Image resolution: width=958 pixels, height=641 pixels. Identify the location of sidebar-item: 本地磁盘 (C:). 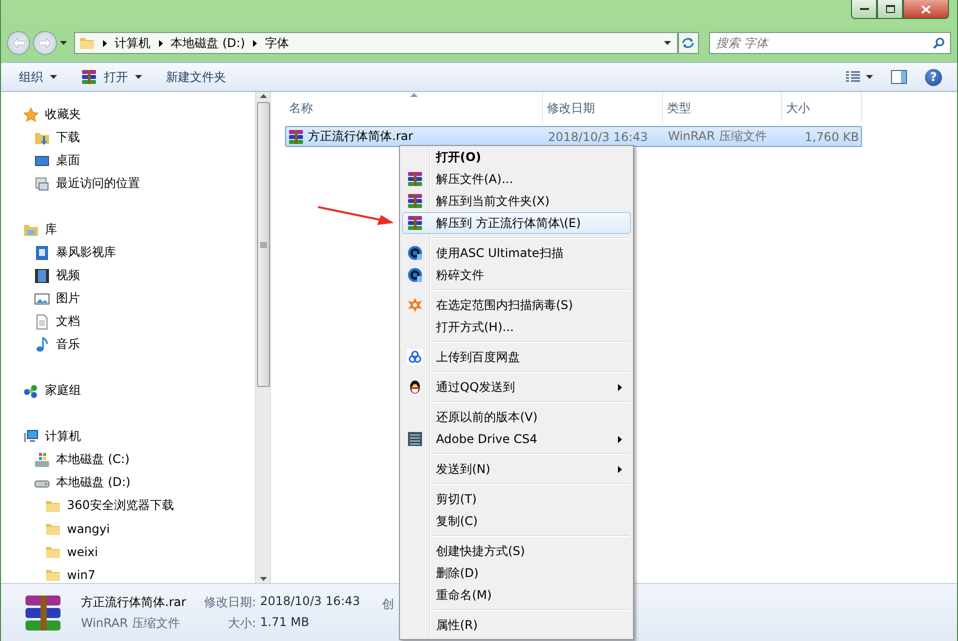
(128, 459).